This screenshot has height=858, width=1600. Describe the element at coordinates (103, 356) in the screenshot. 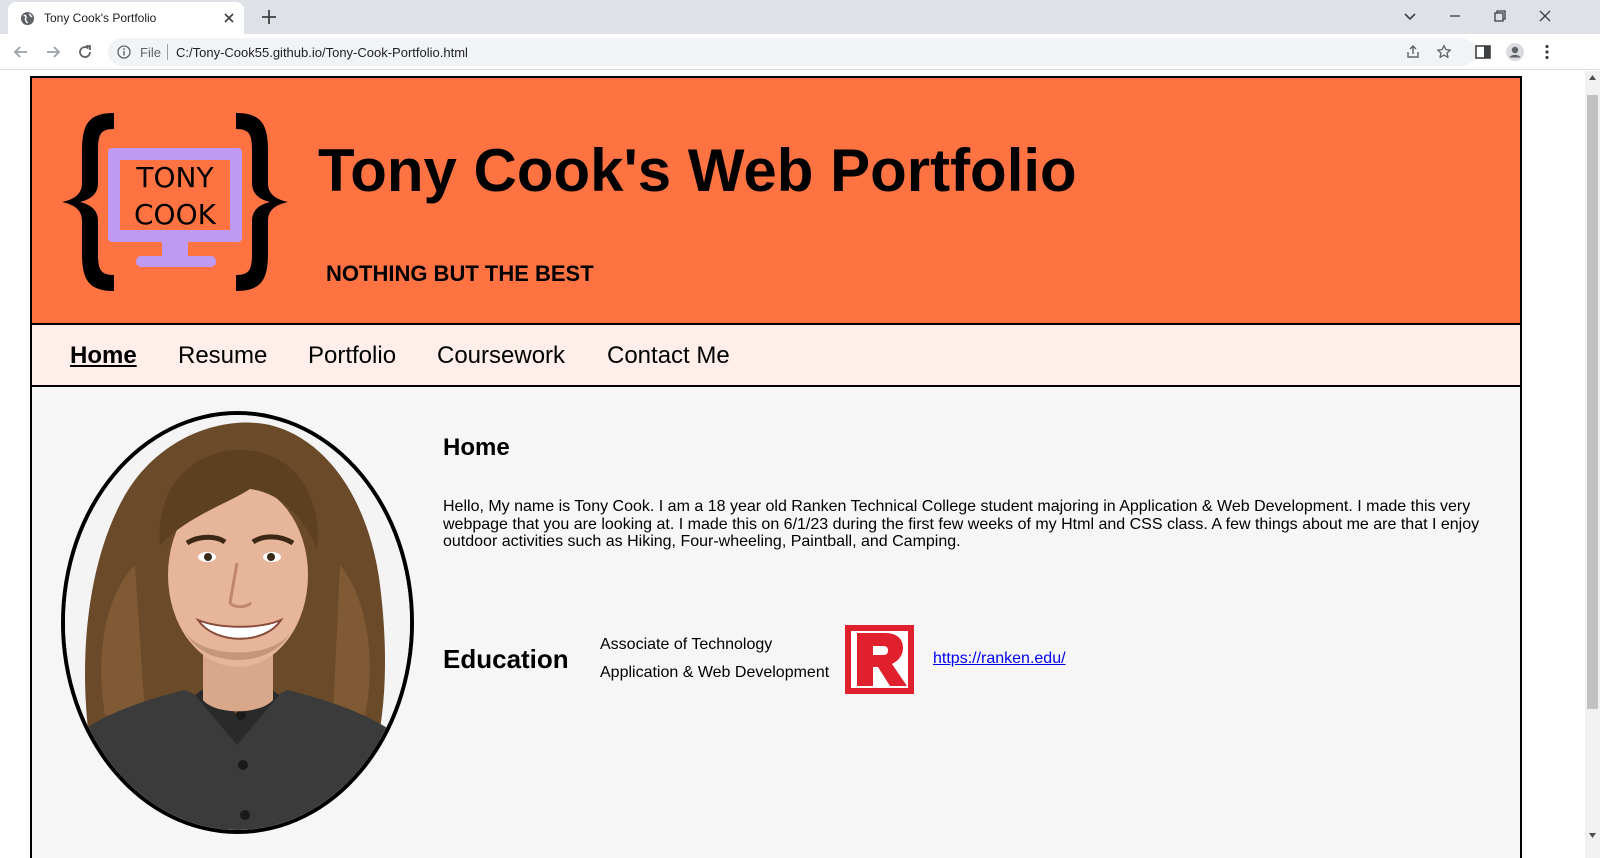

I see `nav-home: Home` at that location.